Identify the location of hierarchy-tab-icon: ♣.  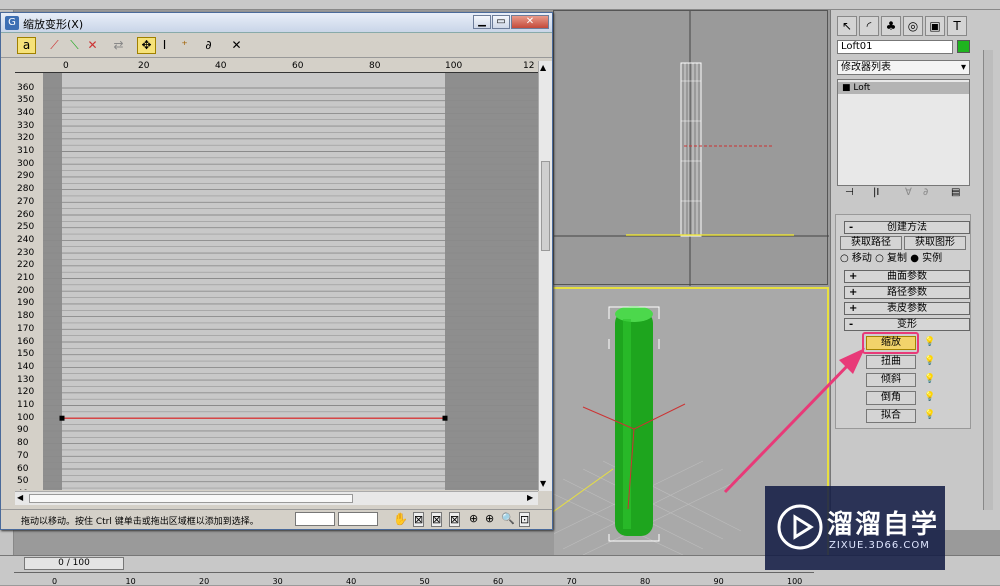
(891, 26).